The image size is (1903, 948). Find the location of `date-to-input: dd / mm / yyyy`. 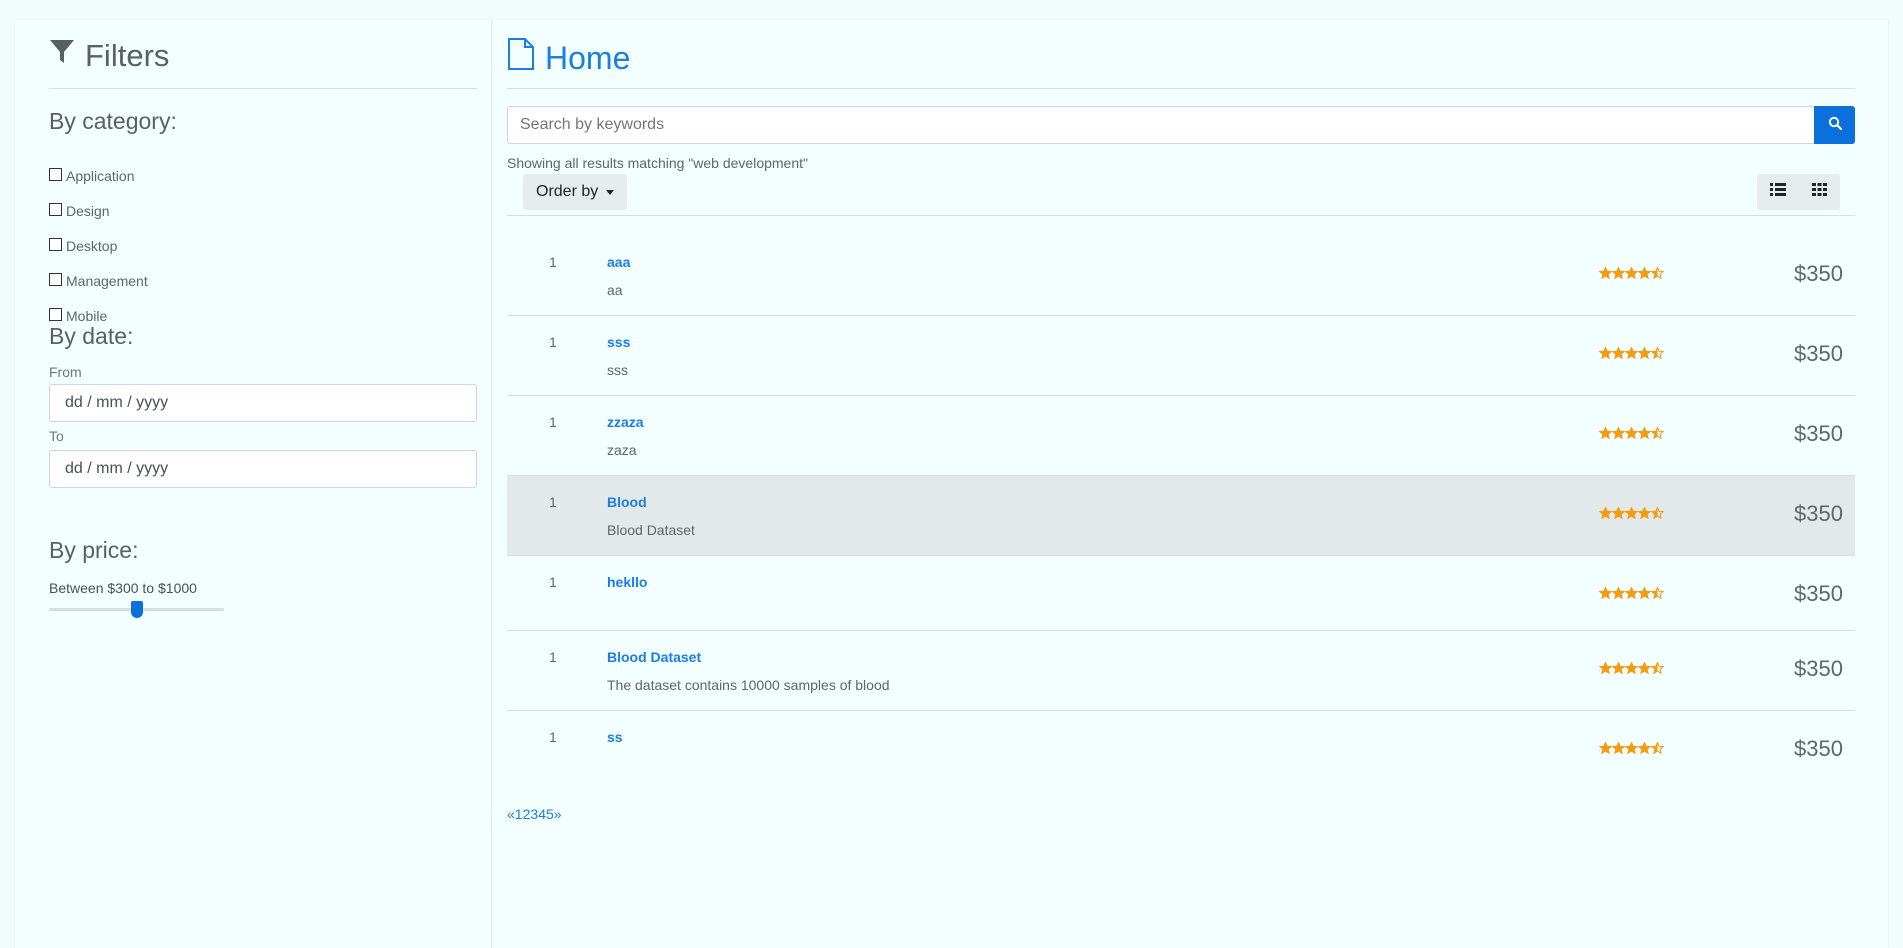

date-to-input: dd / mm / yyyy is located at coordinates (263, 469).